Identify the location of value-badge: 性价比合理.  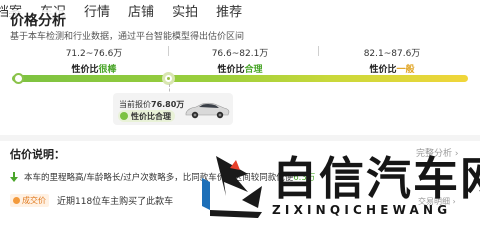
(146, 116).